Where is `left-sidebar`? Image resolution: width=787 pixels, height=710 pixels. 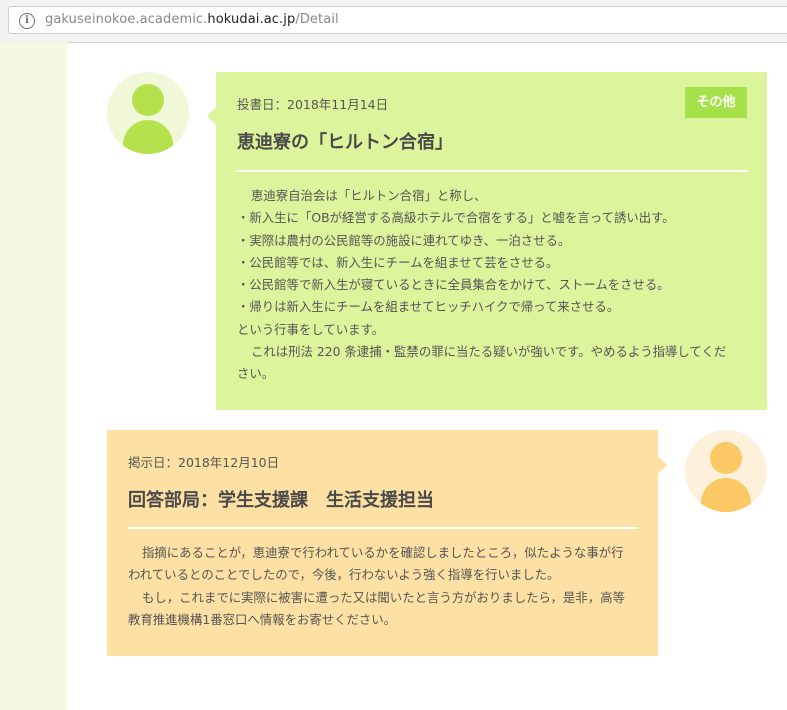
left-sidebar is located at coordinates (33, 376).